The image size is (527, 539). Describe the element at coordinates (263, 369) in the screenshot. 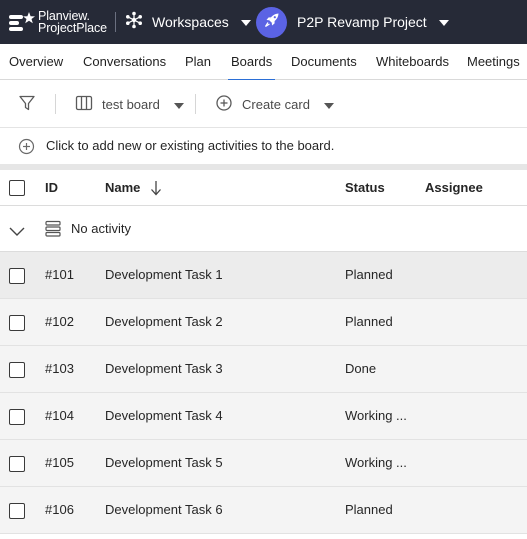

I see `table-row: #103 Development Task 3 Done` at that location.